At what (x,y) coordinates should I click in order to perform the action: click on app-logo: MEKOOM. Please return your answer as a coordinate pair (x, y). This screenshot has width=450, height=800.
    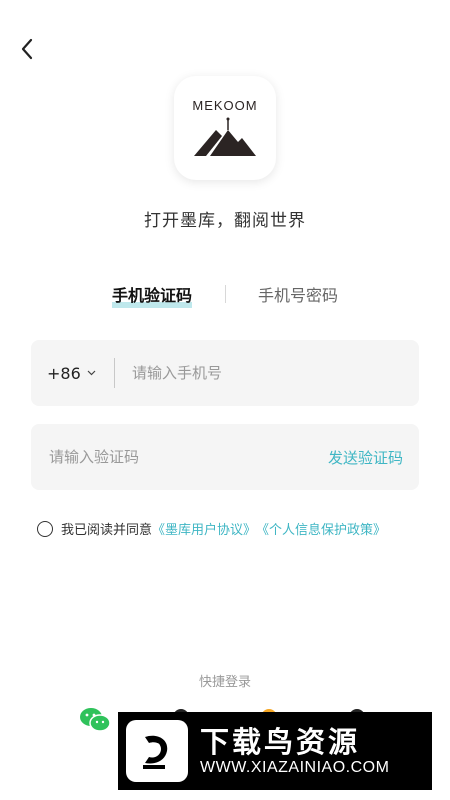
    Looking at the image, I should click on (225, 128).